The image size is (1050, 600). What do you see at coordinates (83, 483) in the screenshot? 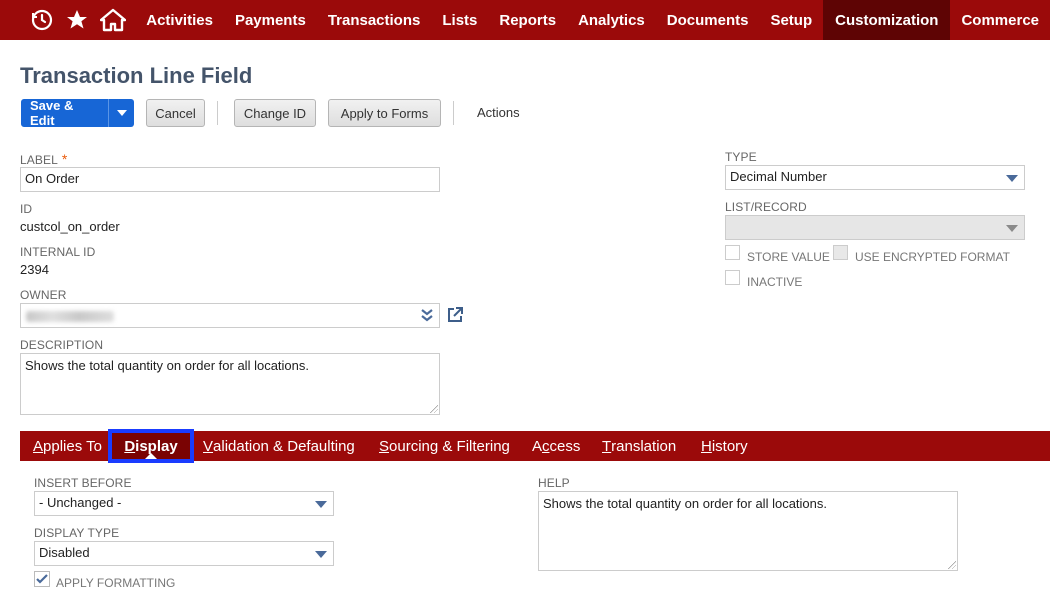
I see `insert-before-caption: INSERT BEFORE` at bounding box center [83, 483].